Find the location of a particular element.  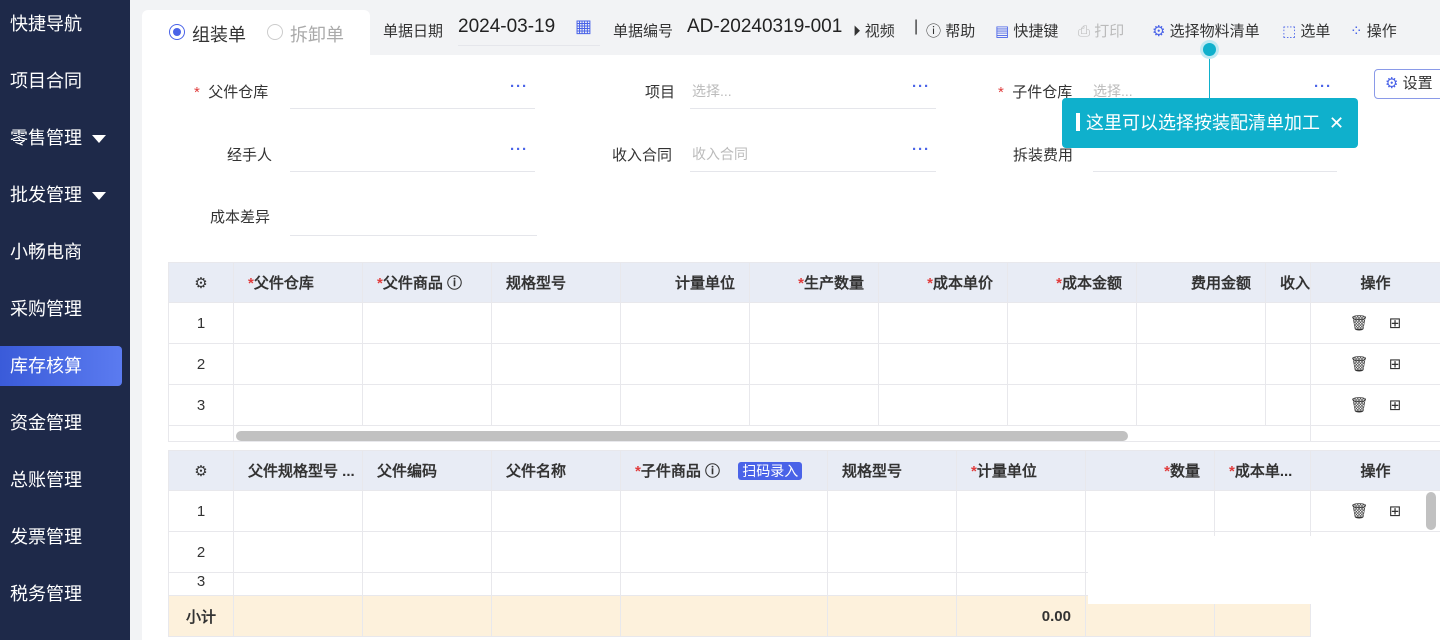

sidebar-item: 批发管理 is located at coordinates (61, 195).